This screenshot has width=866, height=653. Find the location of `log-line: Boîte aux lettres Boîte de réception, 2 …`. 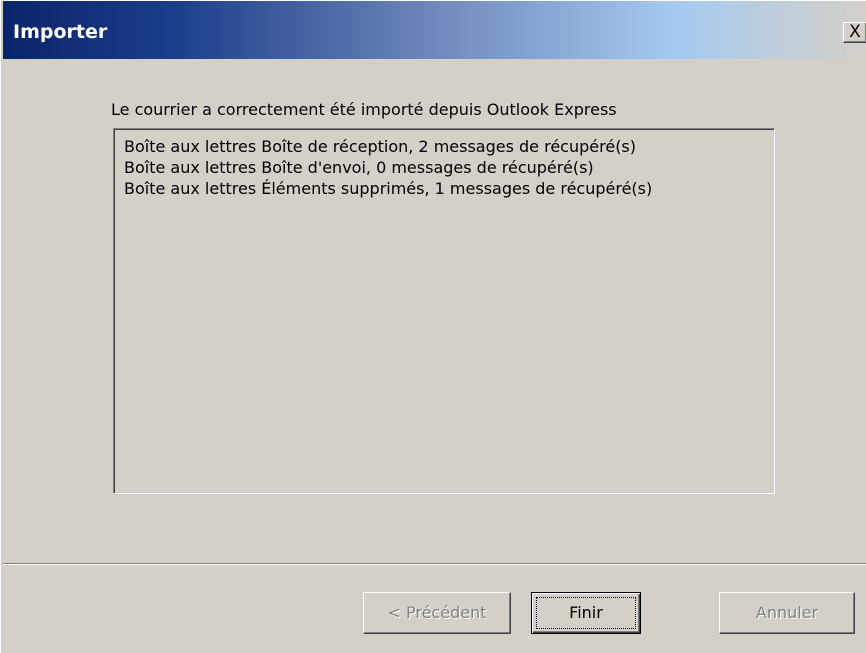

log-line: Boîte aux lettres Boîte de réception, 2 … is located at coordinates (380, 146).